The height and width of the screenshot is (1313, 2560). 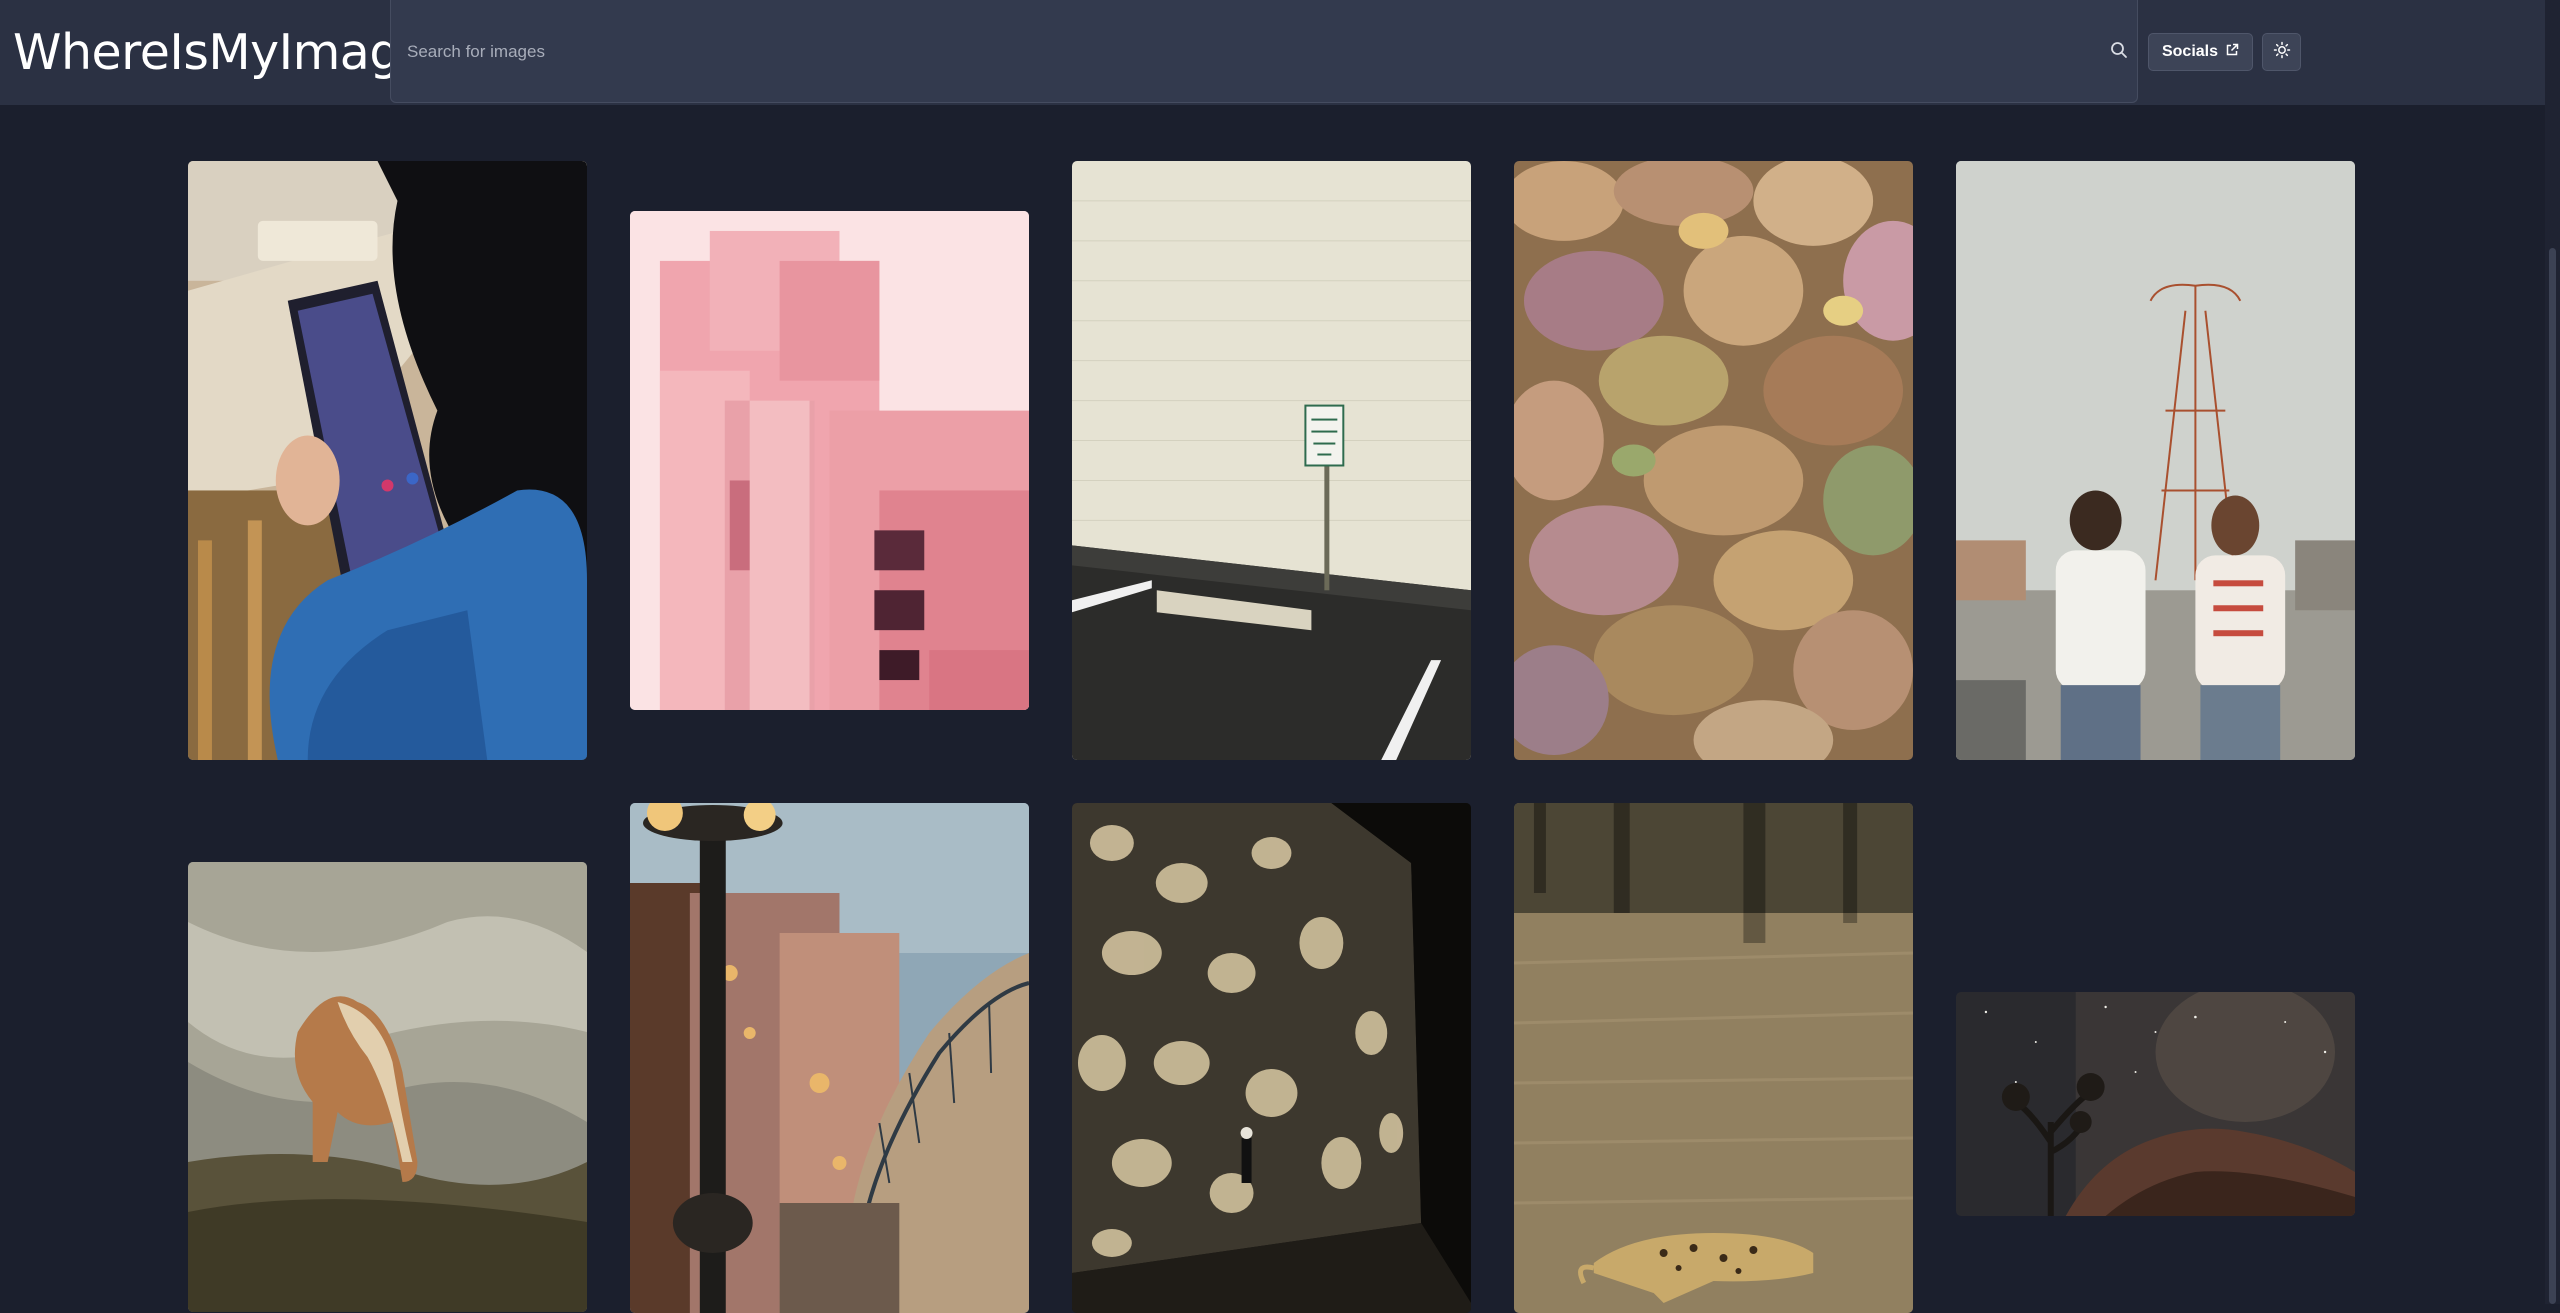 I want to click on top-header: WhereIsMyImage Socials, so click(x=1272, y=52).